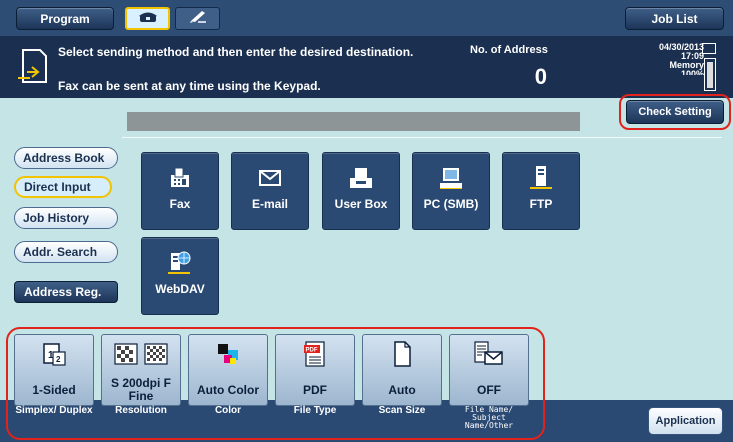 The height and width of the screenshot is (442, 733). Describe the element at coordinates (180, 204) in the screenshot. I see `fax-label: Fax` at that location.